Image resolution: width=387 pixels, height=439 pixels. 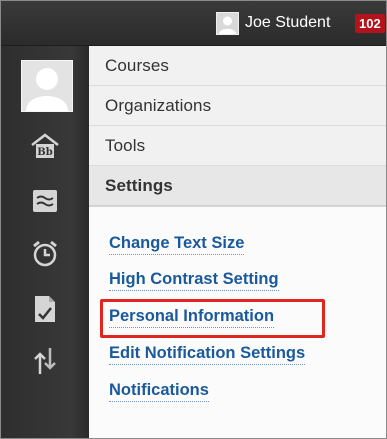 What do you see at coordinates (287, 23) in the screenshot?
I see `user-name: Joe Student` at bounding box center [287, 23].